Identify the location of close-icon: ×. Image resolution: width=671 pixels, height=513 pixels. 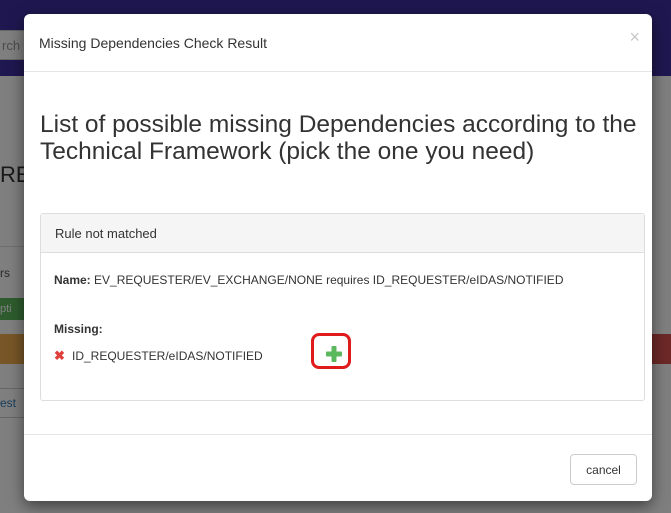
(634, 37).